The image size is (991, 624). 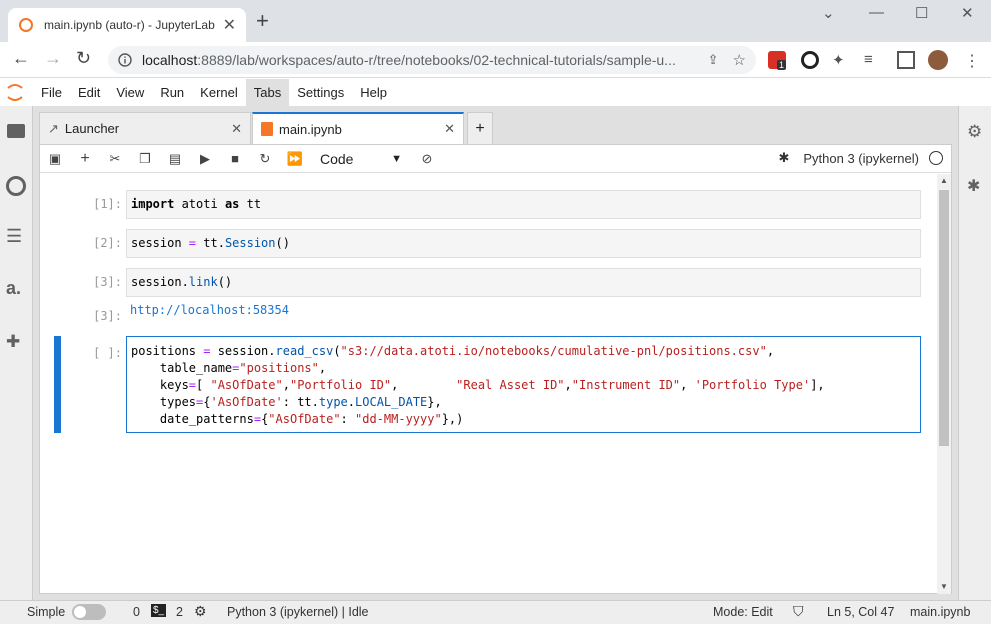 I want to click on copy-icon: ❐, so click(x=145, y=159).